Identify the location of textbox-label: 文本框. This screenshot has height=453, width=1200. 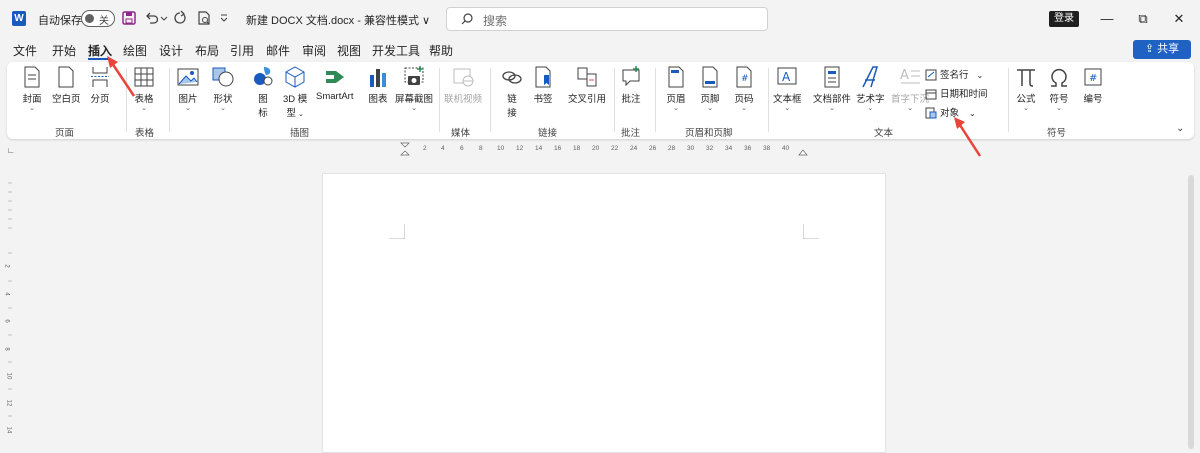
(787, 99).